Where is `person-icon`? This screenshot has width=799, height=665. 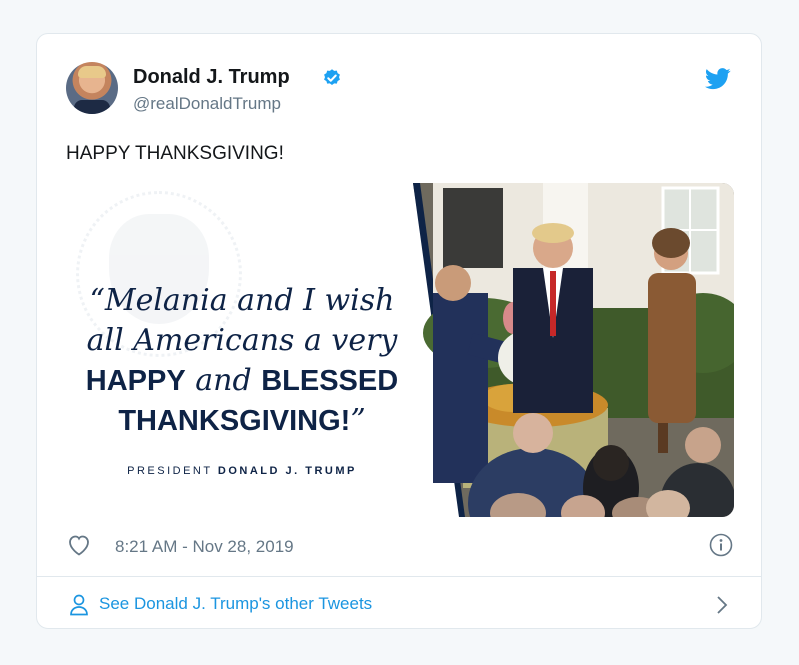 person-icon is located at coordinates (79, 605).